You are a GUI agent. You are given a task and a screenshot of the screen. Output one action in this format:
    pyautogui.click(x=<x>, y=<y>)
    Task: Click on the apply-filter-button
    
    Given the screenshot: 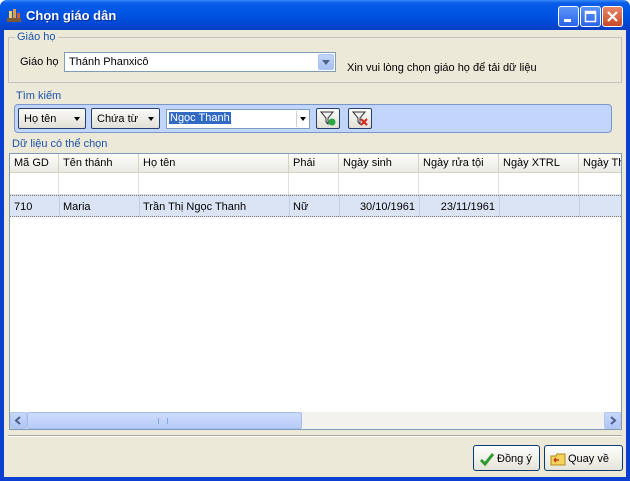 What is the action you would take?
    pyautogui.click(x=328, y=118)
    